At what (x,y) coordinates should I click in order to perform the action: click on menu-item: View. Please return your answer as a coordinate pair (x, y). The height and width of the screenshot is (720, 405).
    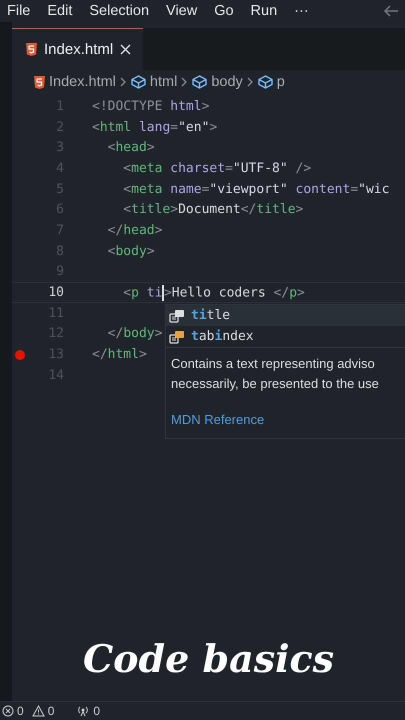
    Looking at the image, I should click on (182, 11).